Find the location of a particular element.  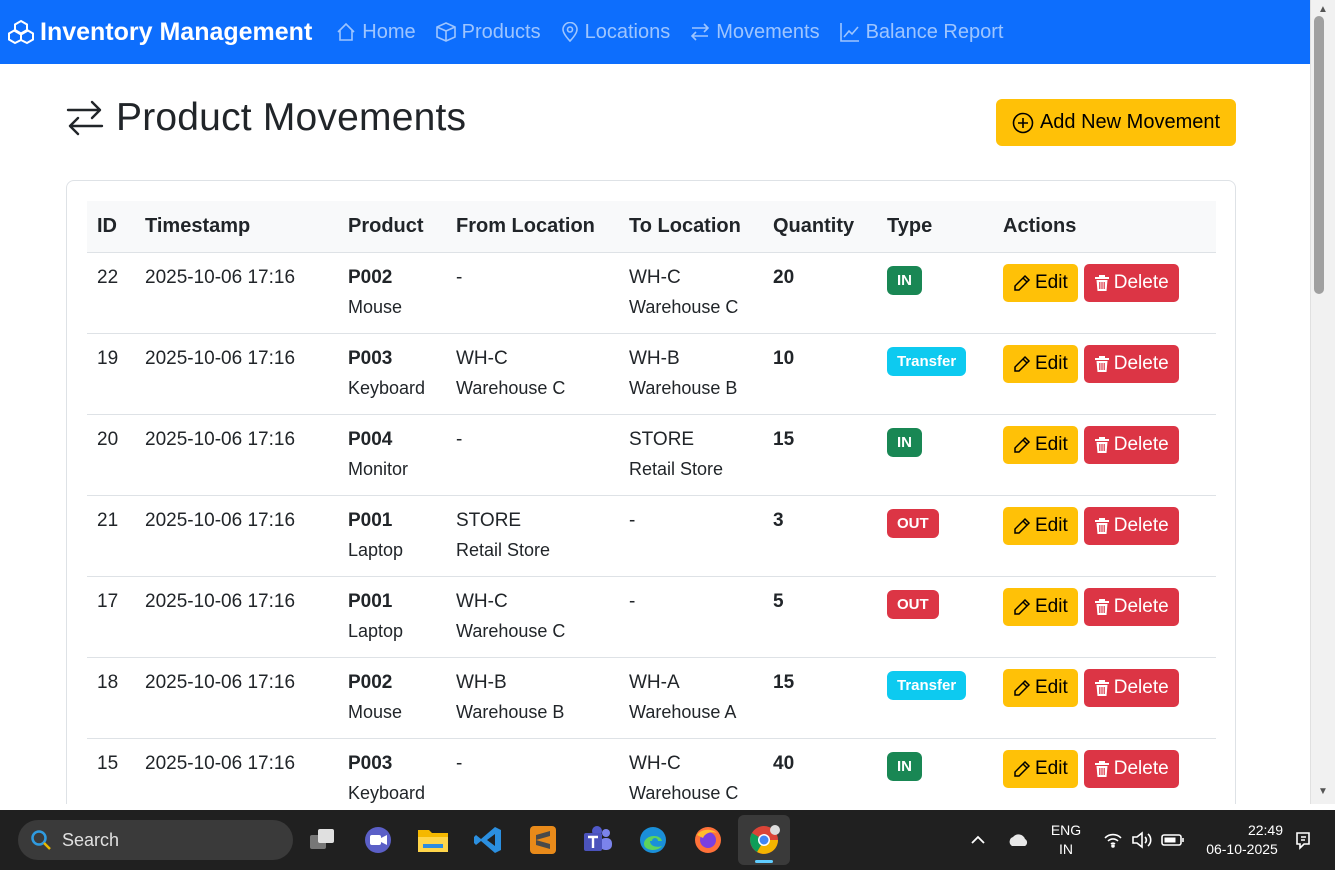

cell-product: P003 Keyboard is located at coordinates (392, 373).